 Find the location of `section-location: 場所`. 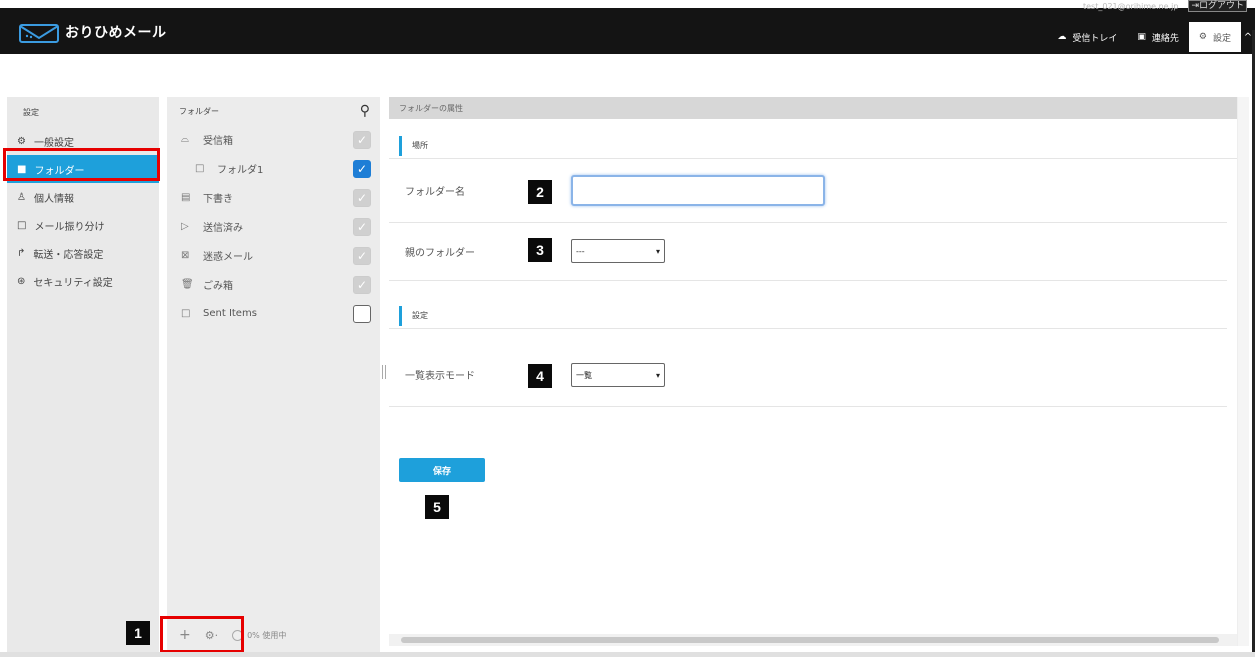

section-location: 場所 is located at coordinates (813, 146).